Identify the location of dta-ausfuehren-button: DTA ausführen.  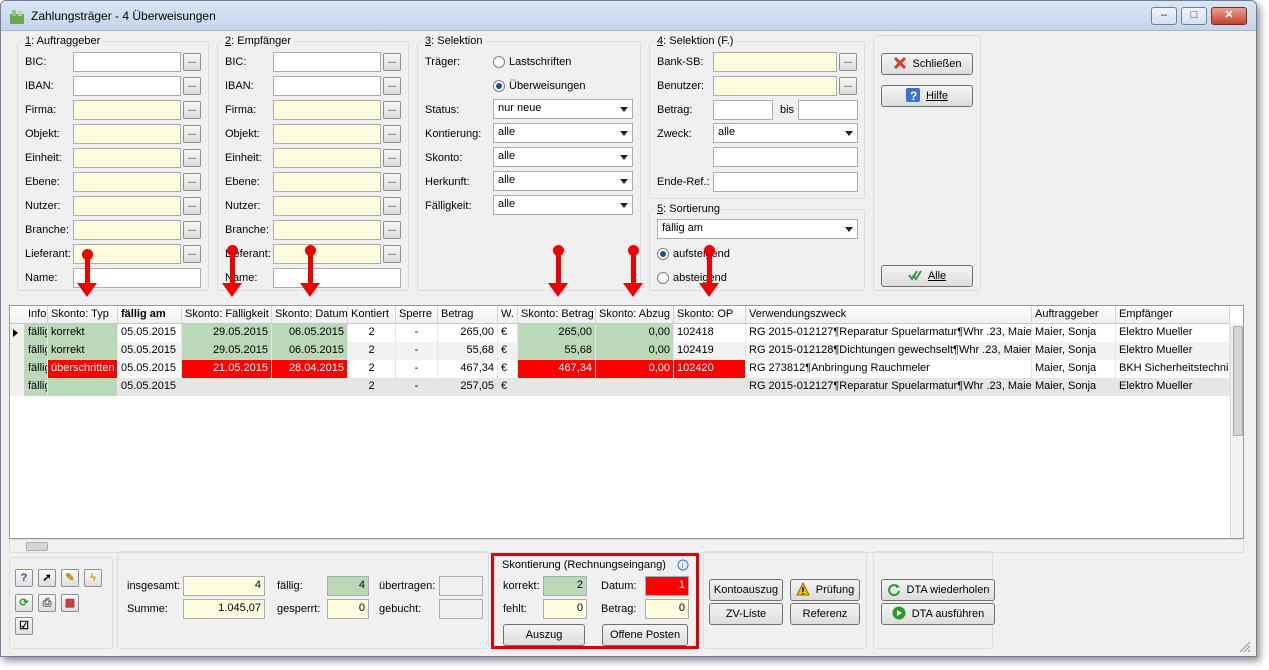
(938, 614).